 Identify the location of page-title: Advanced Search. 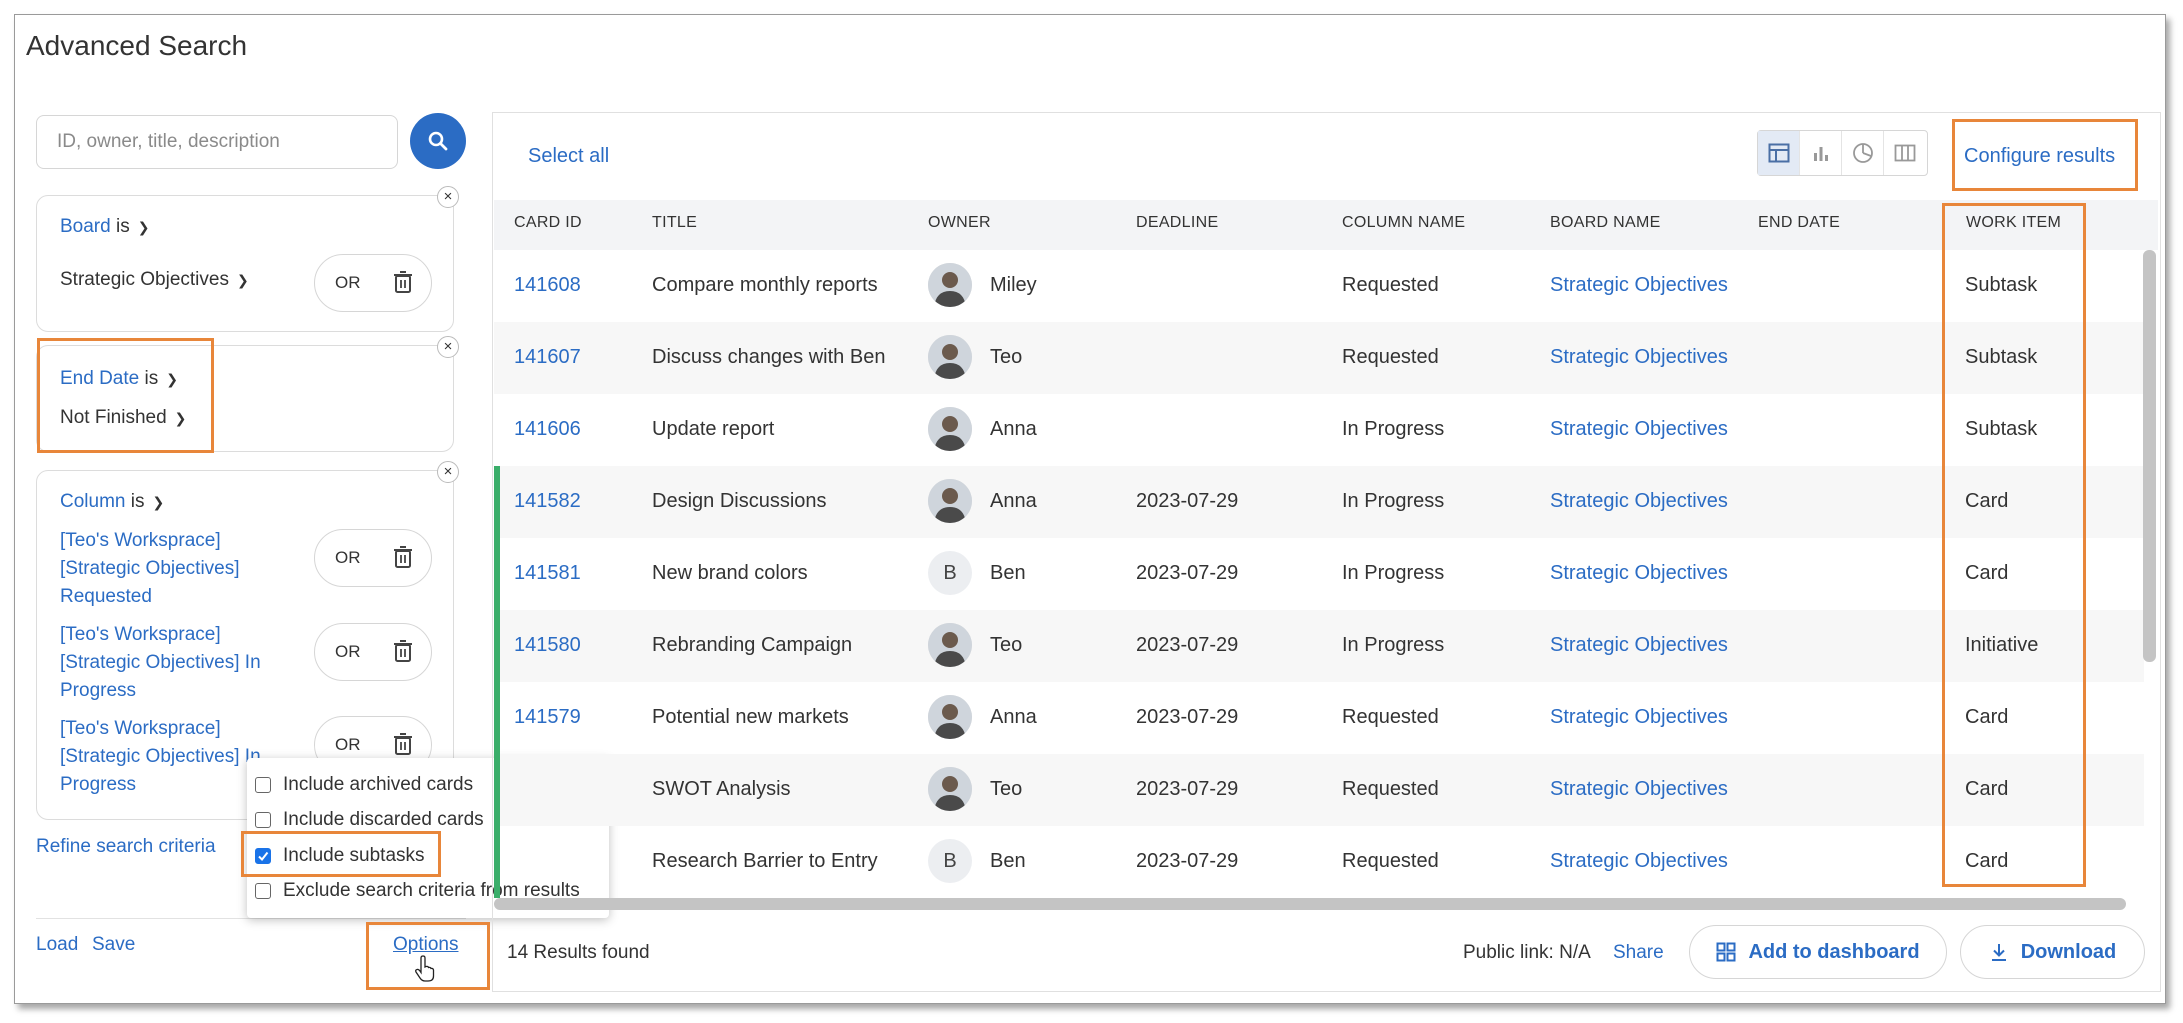
(137, 45).